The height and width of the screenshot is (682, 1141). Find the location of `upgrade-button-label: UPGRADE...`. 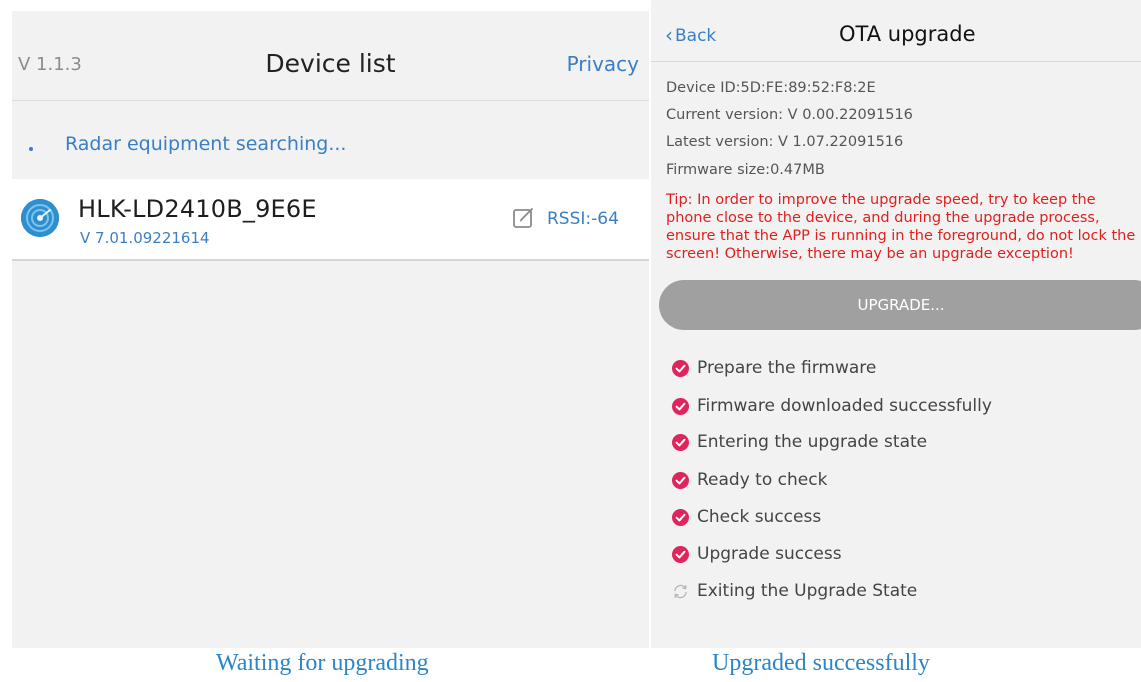

upgrade-button-label: UPGRADE... is located at coordinates (901, 305).